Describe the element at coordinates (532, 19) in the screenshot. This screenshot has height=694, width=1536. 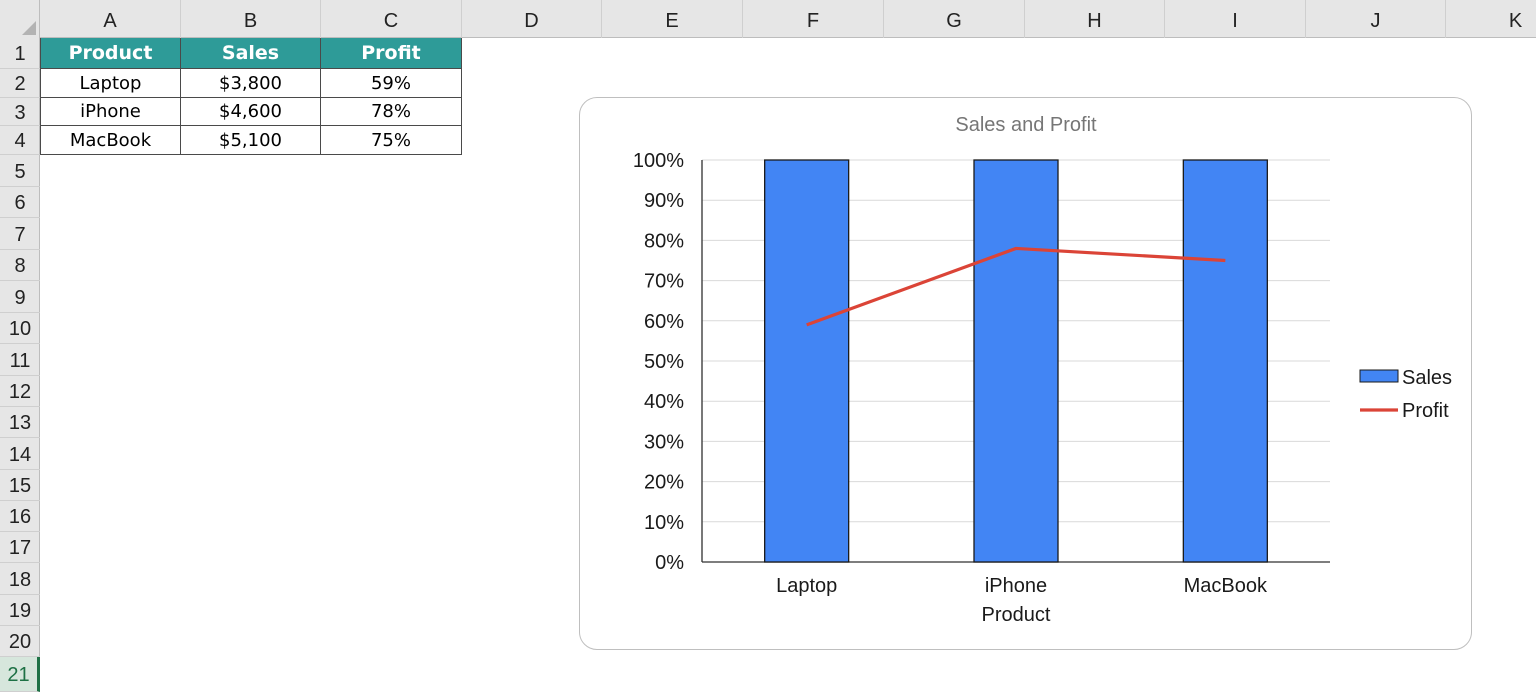
I see `column-header-d: D` at that location.